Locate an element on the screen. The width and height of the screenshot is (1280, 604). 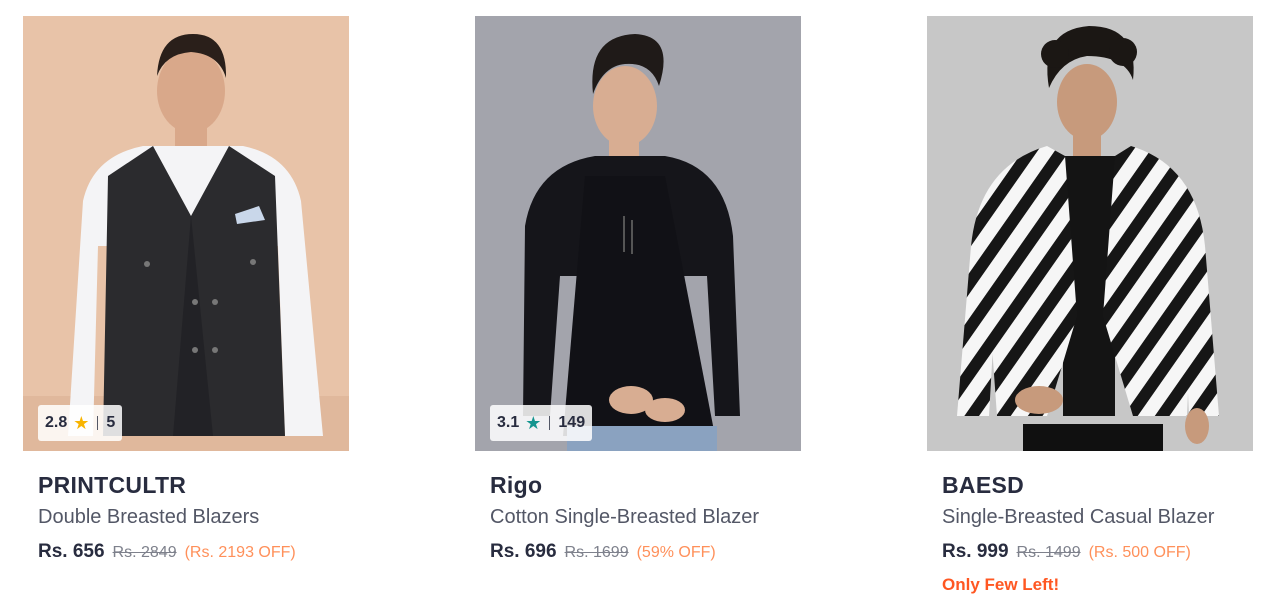
product-brand: BAESD is located at coordinates (983, 485).